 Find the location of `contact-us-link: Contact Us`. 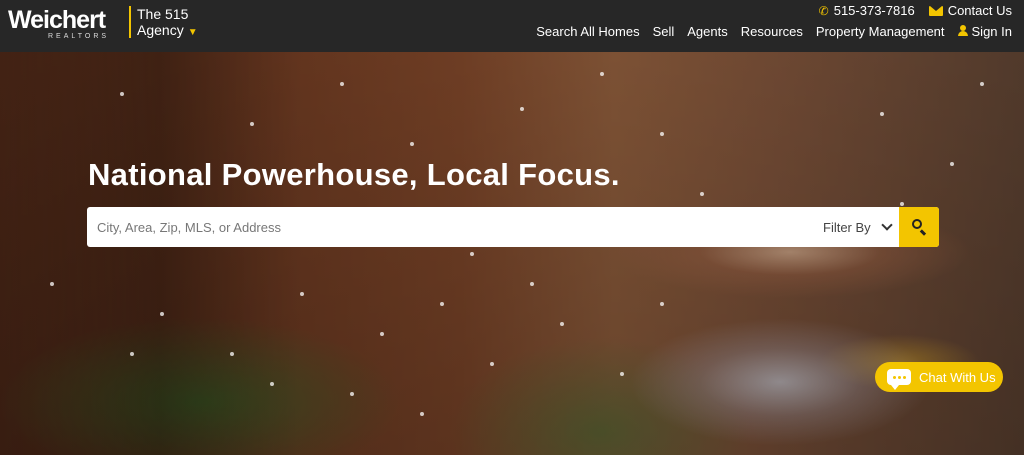

contact-us-link: Contact Us is located at coordinates (970, 10).